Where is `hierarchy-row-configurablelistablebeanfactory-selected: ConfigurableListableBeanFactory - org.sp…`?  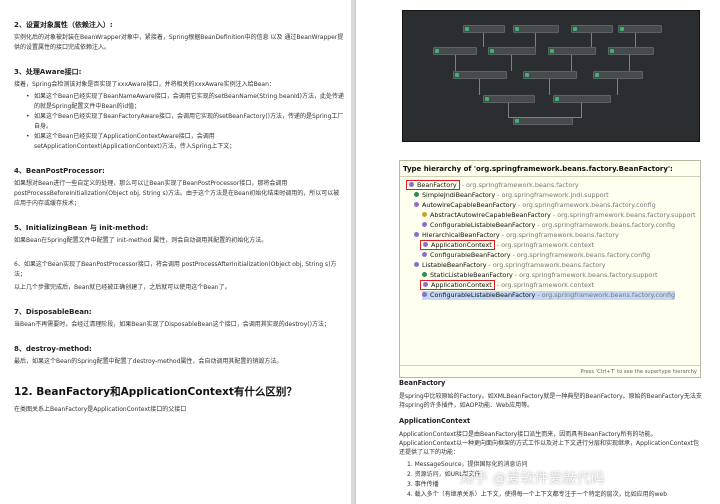 hierarchy-row-configurablelistablebeanfactory-selected: ConfigurableListableBeanFactory - org.sp… is located at coordinates (549, 295).